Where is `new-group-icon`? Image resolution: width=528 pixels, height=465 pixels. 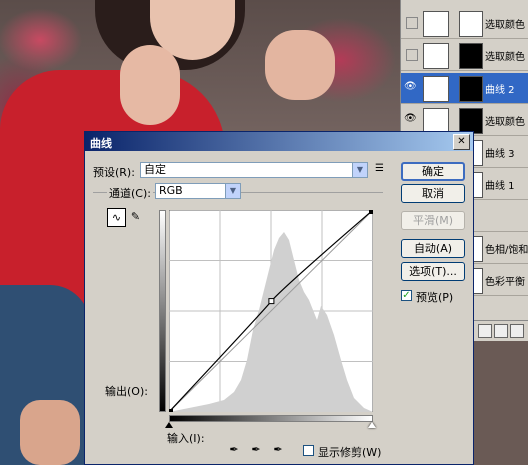 new-group-icon is located at coordinates (501, 331).